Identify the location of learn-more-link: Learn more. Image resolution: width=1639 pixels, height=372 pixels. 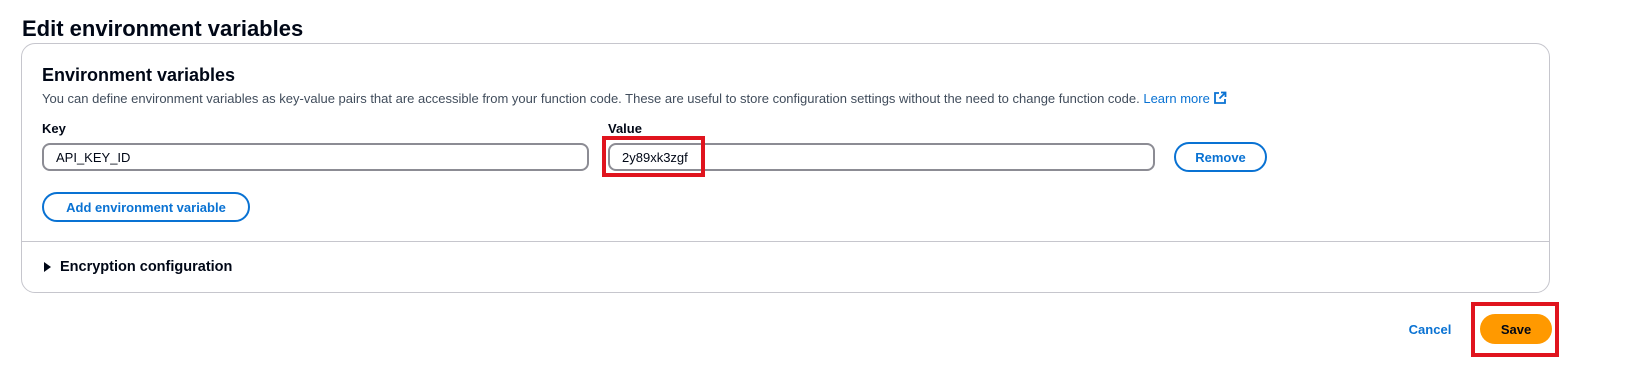
(1185, 100).